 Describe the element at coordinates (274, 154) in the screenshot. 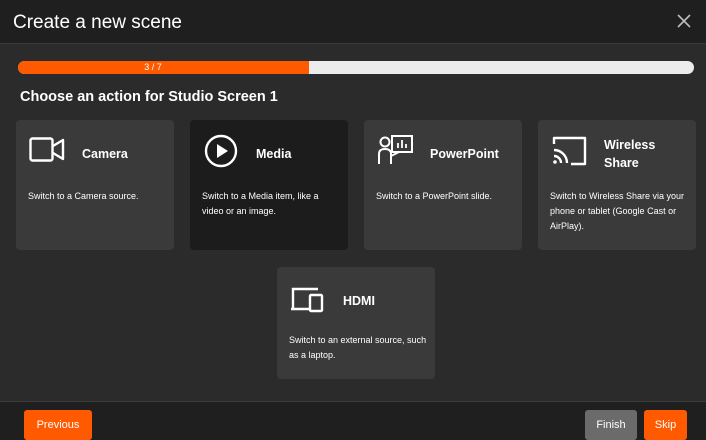

I see `card-name: Media` at that location.